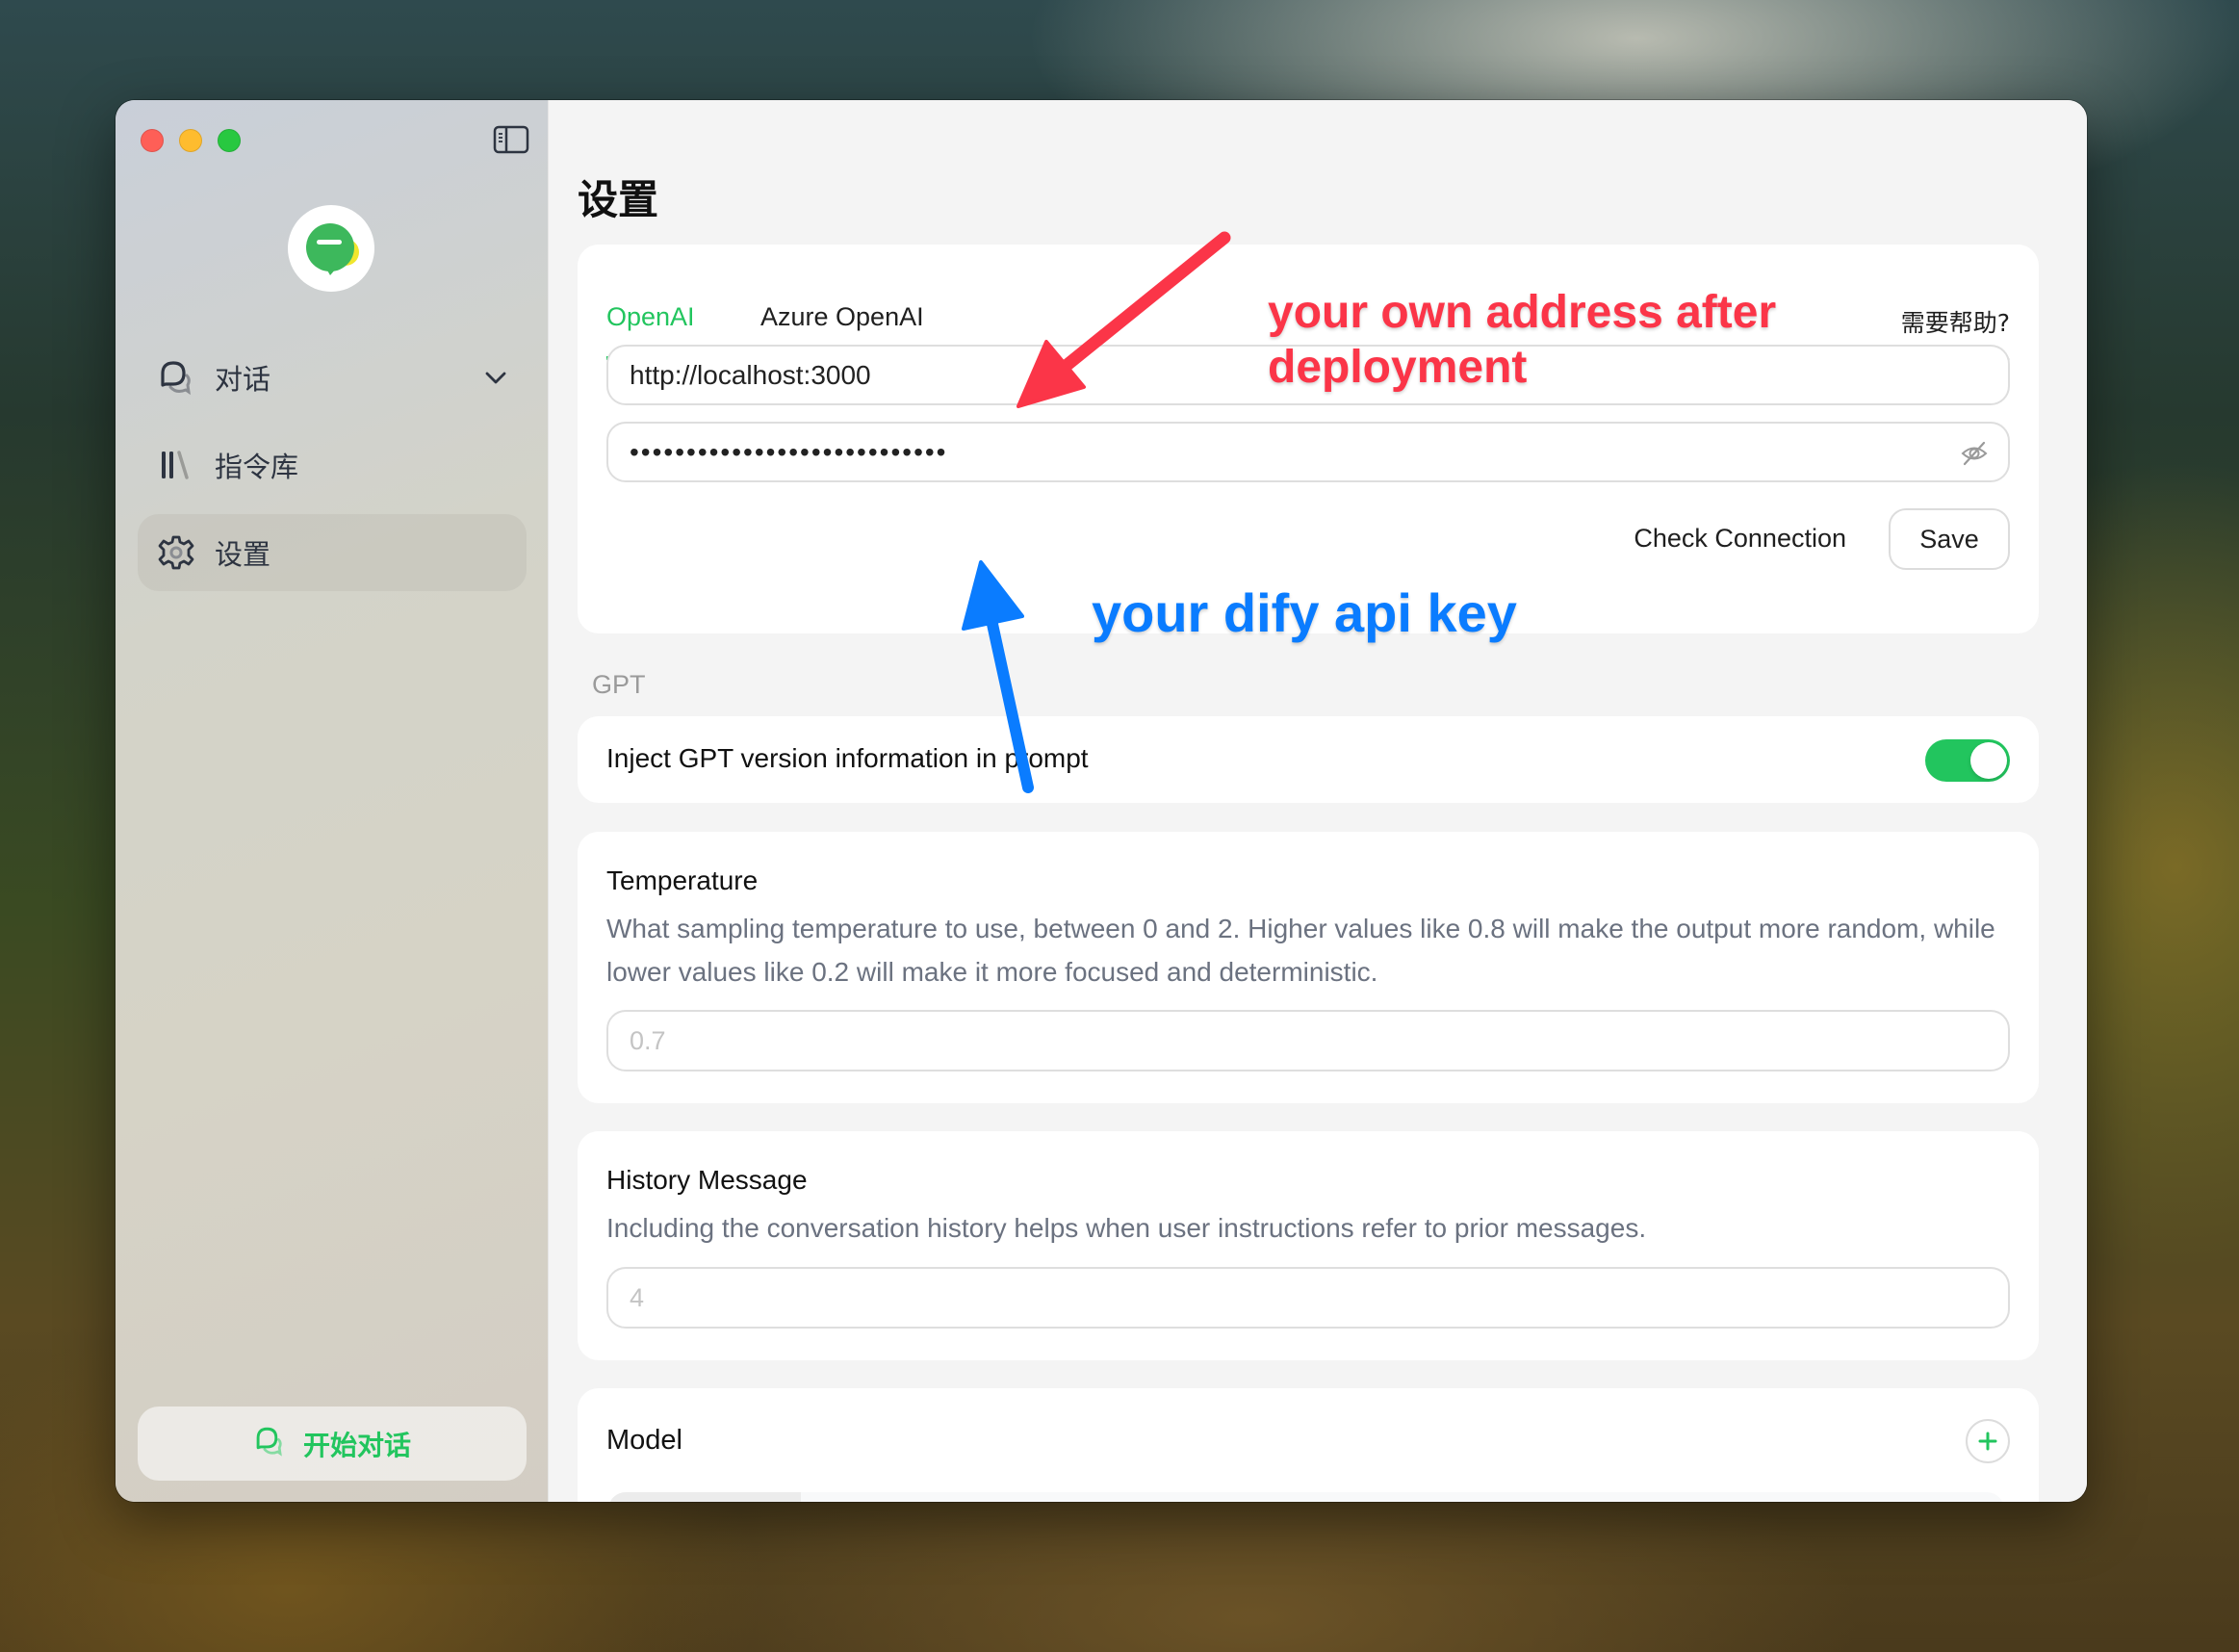 The image size is (2239, 1652). What do you see at coordinates (704, 1497) in the screenshot?
I see `model-list-item` at bounding box center [704, 1497].